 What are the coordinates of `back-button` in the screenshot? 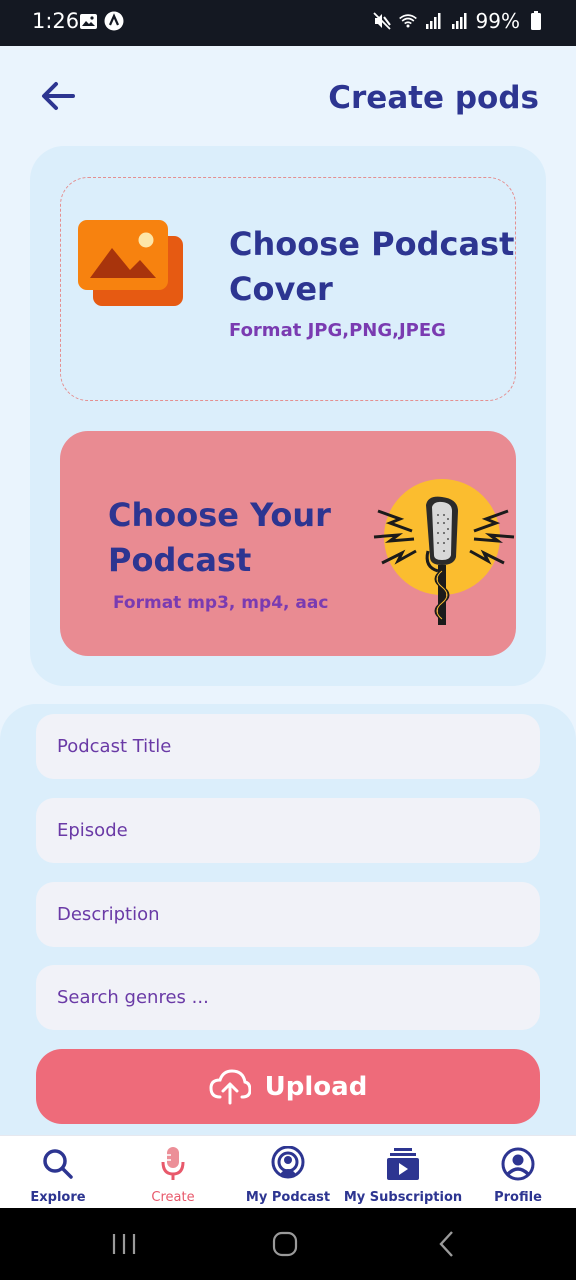 It's located at (58, 96).